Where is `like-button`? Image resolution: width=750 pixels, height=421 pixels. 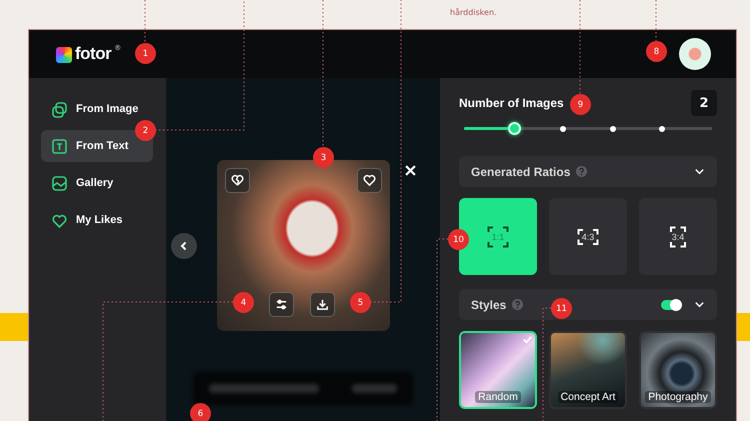
like-button is located at coordinates (369, 180).